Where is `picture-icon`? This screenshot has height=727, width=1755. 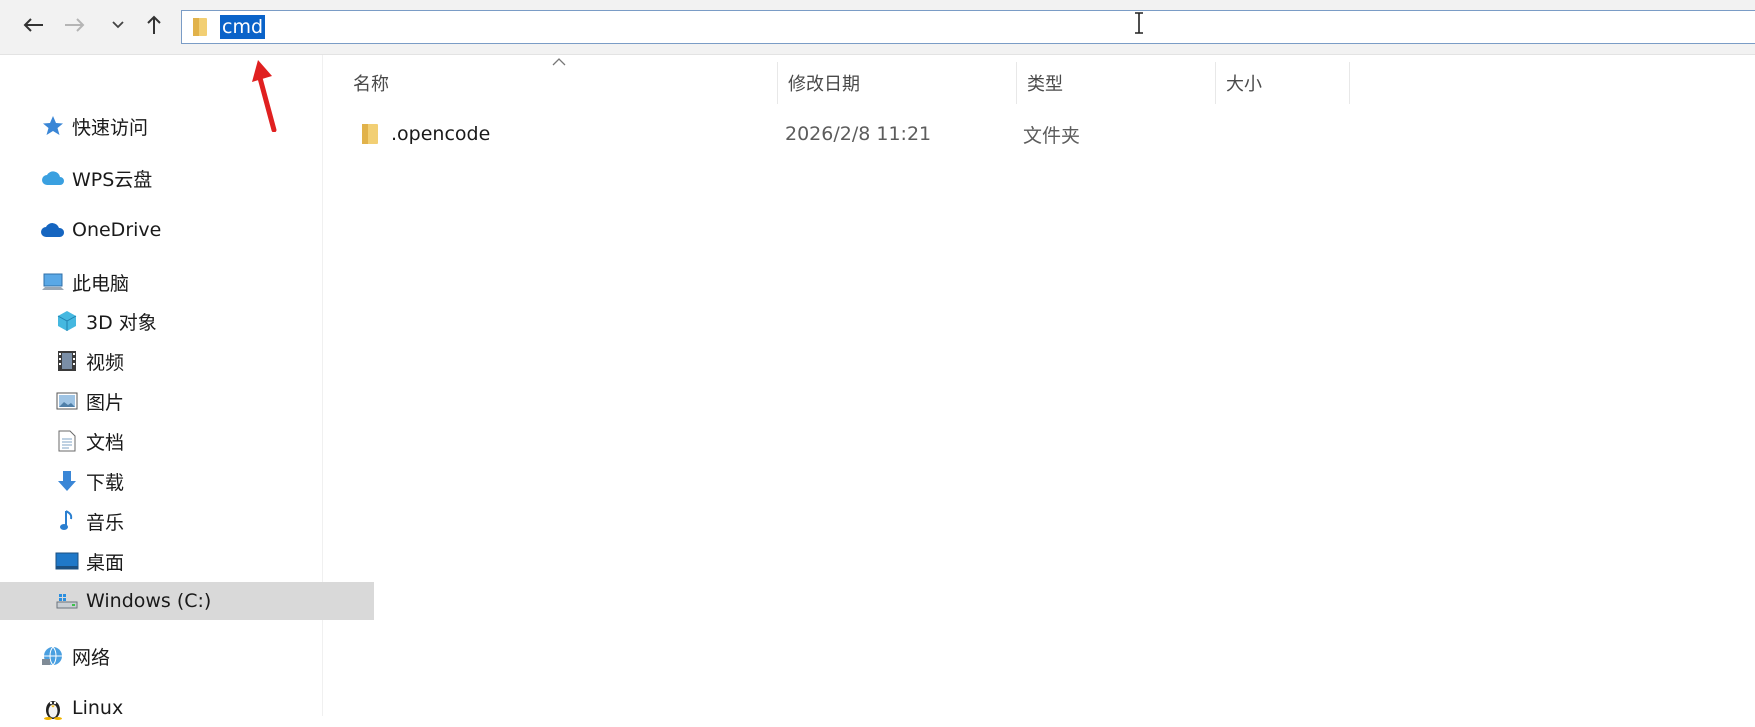
picture-icon is located at coordinates (67, 401).